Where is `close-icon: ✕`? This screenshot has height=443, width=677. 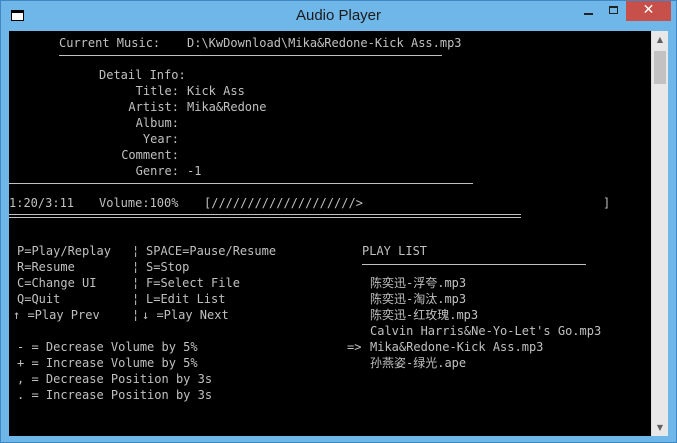 close-icon: ✕ is located at coordinates (648, 10).